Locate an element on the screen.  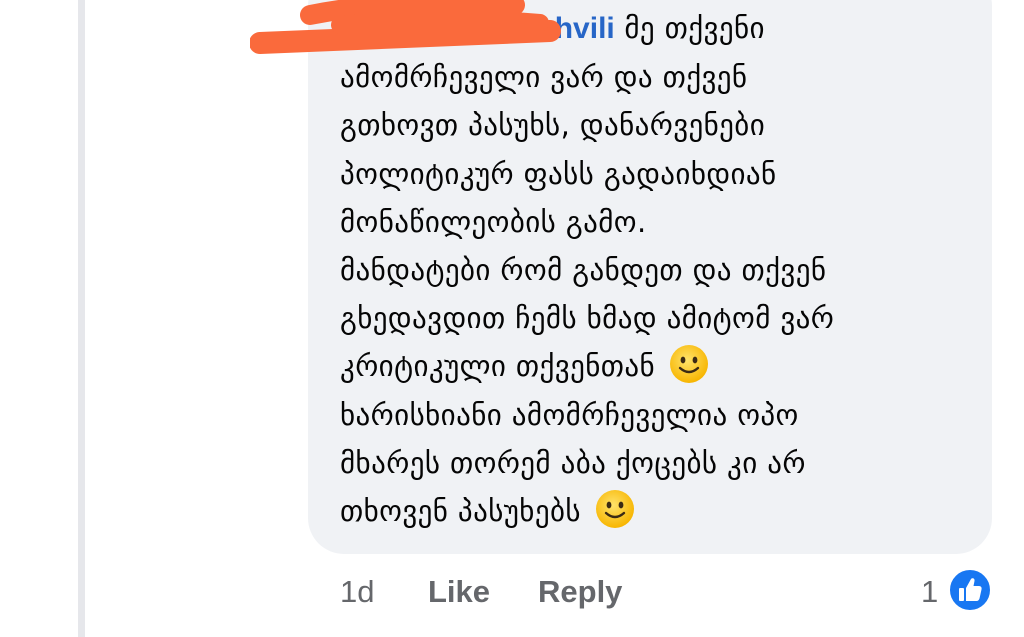
comment-line-10: მხარეს თორემ აბა ქოცებს კი არ is located at coordinates (573, 462).